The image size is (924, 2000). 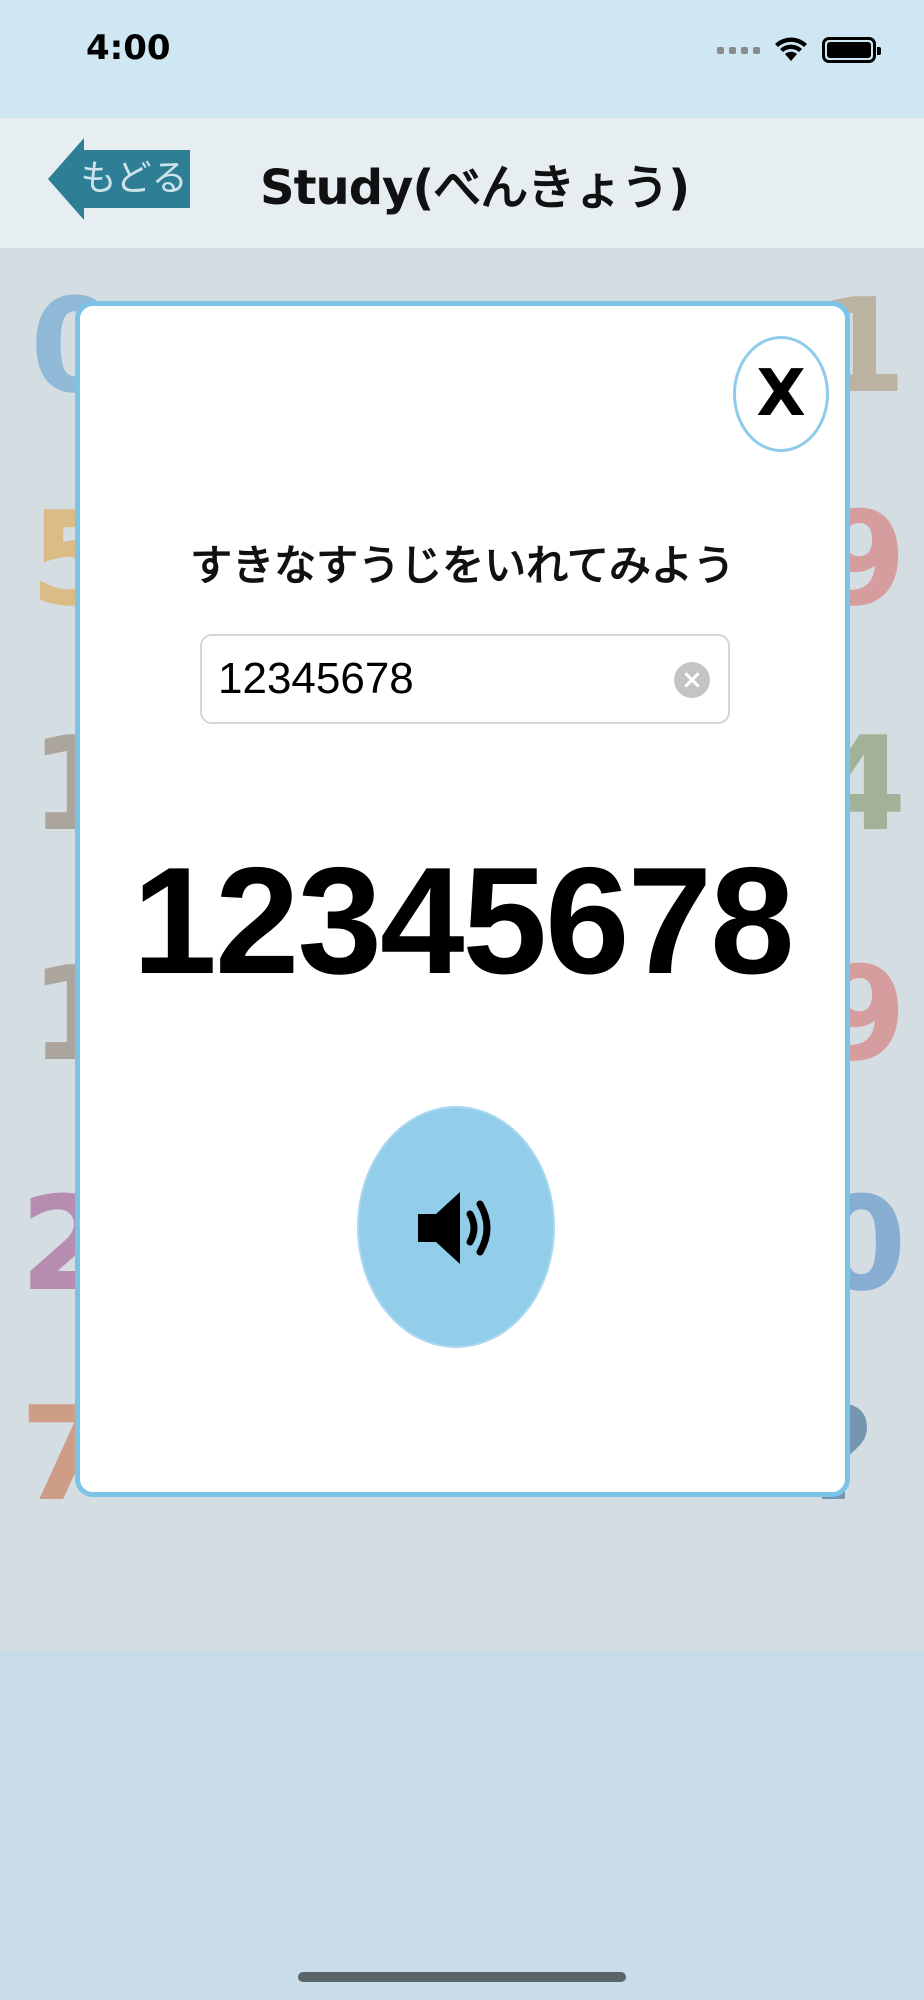 What do you see at coordinates (462, 565) in the screenshot?
I see `modal-prompt: すきなすうじをいれてみよう` at bounding box center [462, 565].